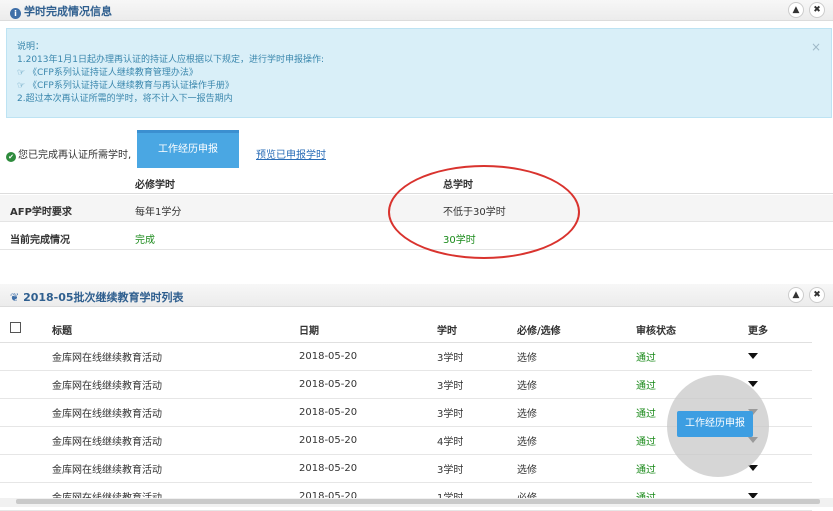  What do you see at coordinates (15, 327) in the screenshot?
I see `select-all-checkbox` at bounding box center [15, 327].